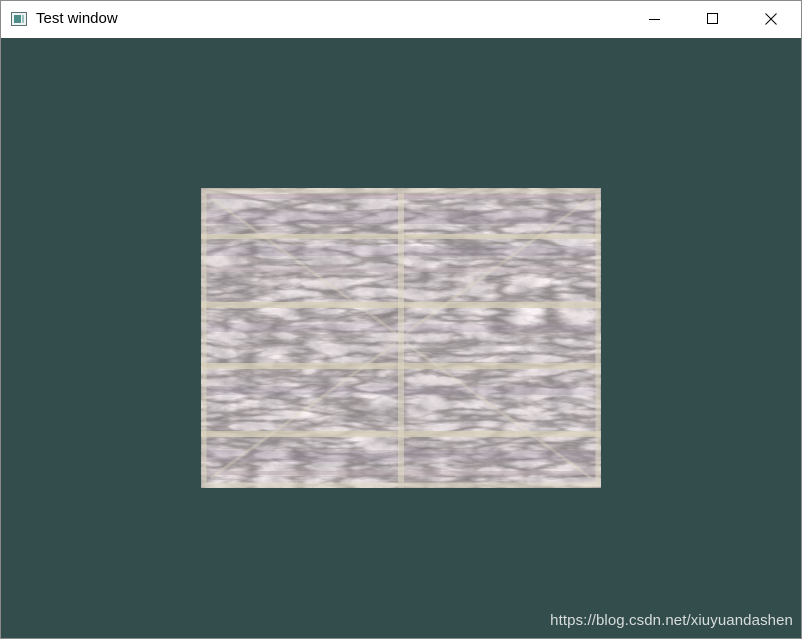 The height and width of the screenshot is (639, 802). Describe the element at coordinates (77, 18) in the screenshot. I see `window-title: Test window` at that location.